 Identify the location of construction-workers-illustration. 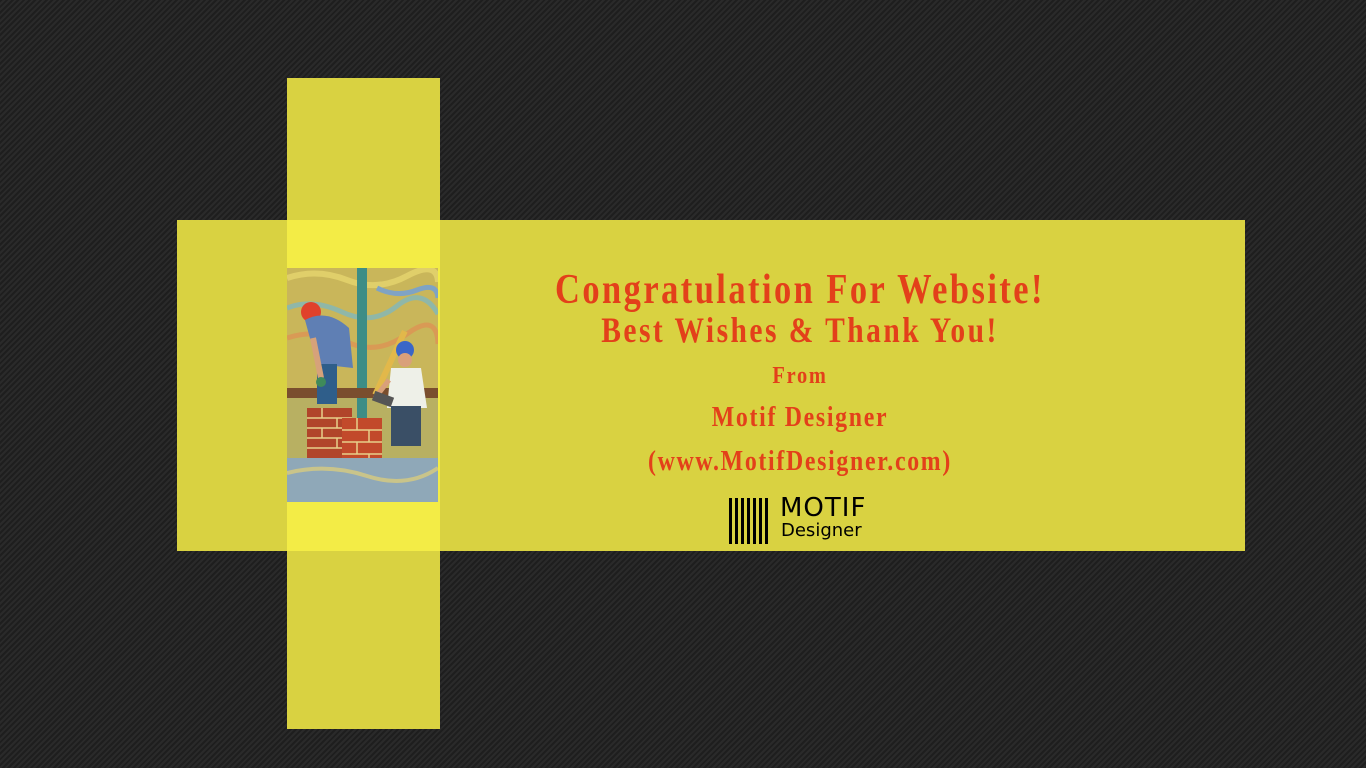
(362, 385).